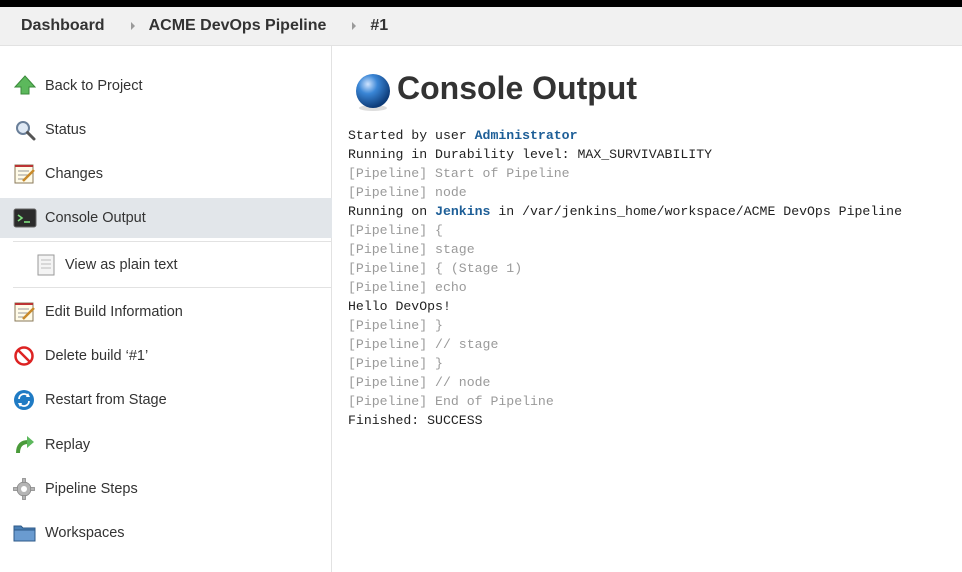 The image size is (962, 572). Describe the element at coordinates (379, 26) in the screenshot. I see `breadcrumb-build: #1` at that location.